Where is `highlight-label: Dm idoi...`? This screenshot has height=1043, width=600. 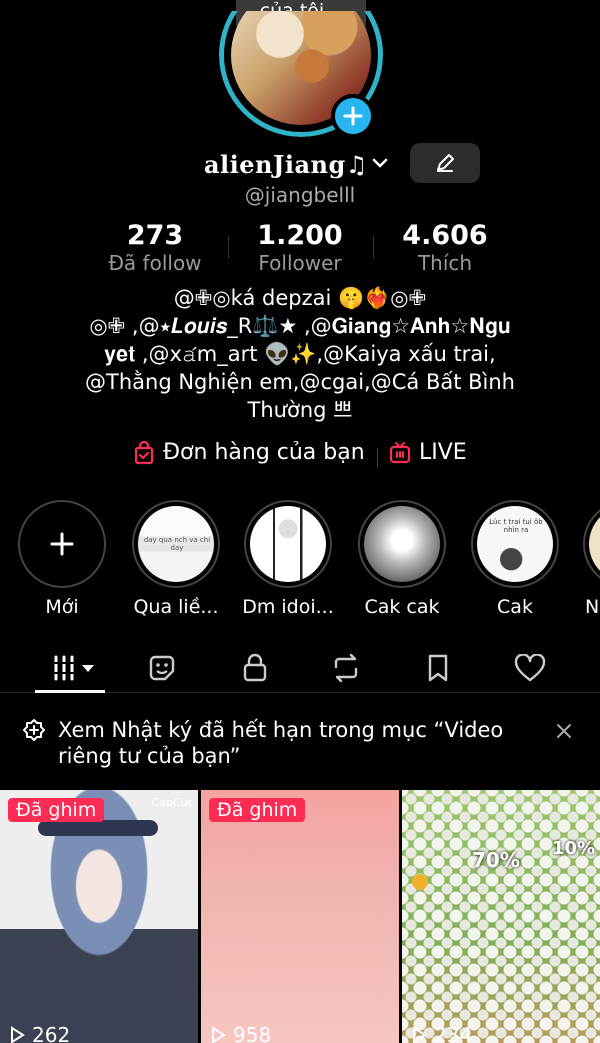
highlight-label: Dm idoi... is located at coordinates (288, 607).